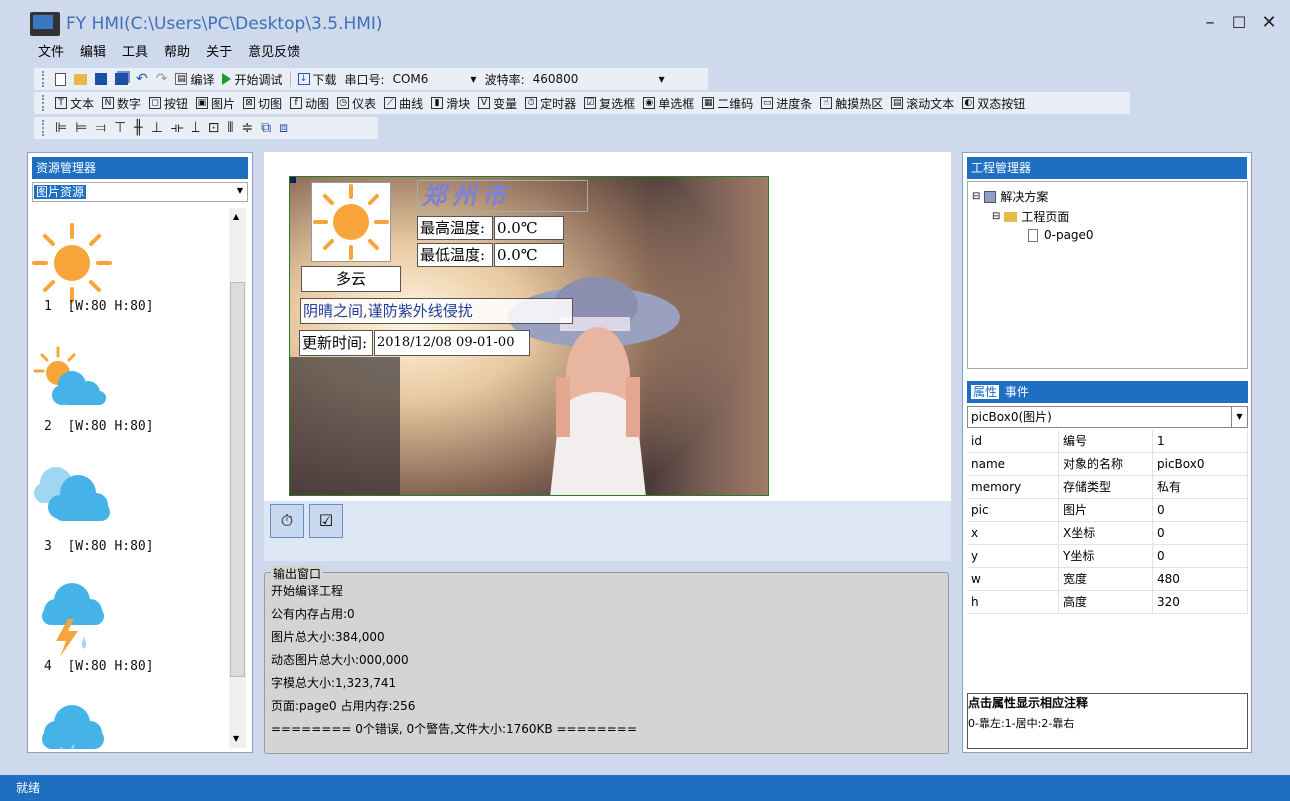 The image size is (1290, 801). What do you see at coordinates (283, 128) in the screenshot?
I see `send-back-icon: ⧈` at bounding box center [283, 128].